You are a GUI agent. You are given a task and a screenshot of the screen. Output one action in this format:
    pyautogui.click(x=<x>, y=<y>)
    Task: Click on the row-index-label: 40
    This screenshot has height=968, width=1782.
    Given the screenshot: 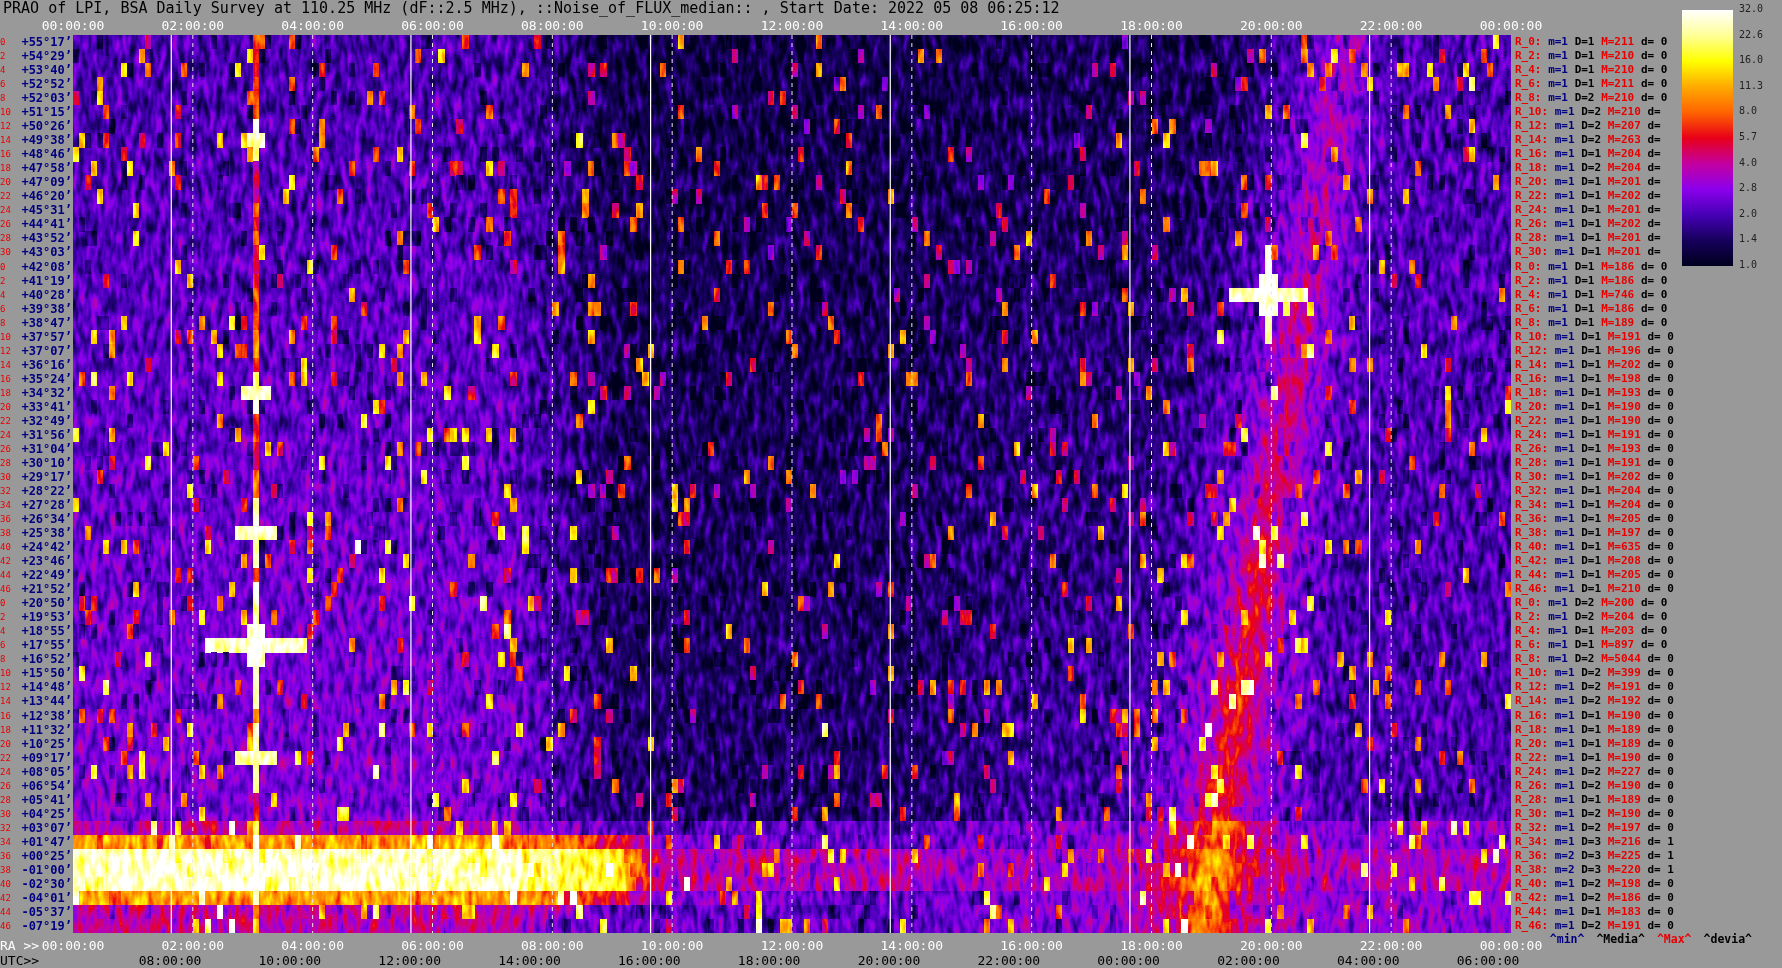 What is the action you would take?
    pyautogui.click(x=5, y=547)
    